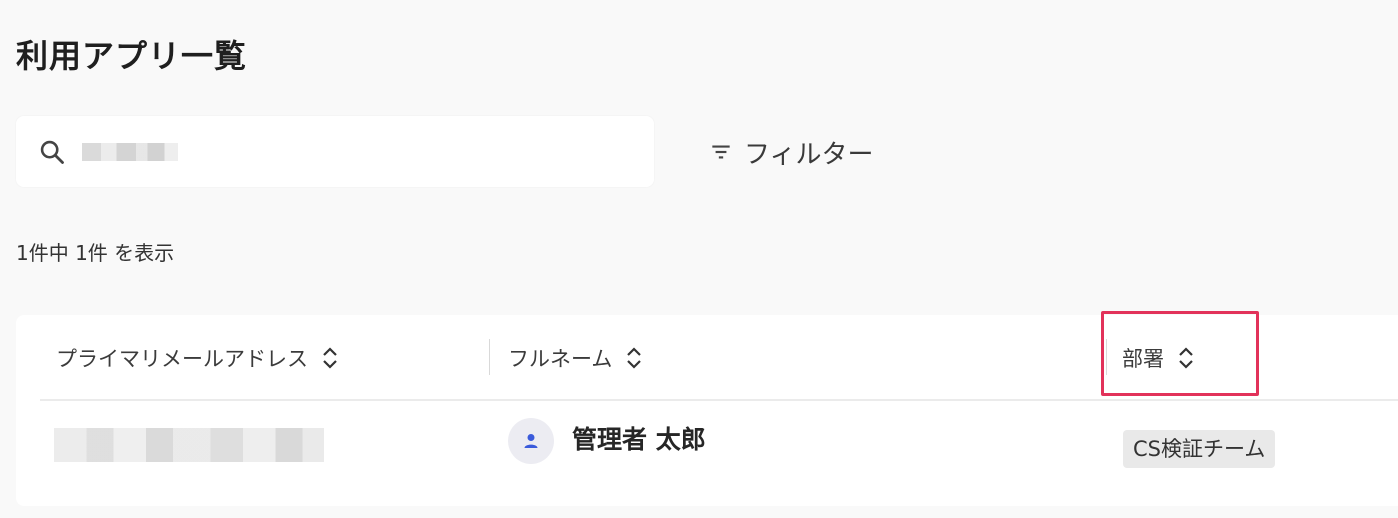 The image size is (1398, 518). What do you see at coordinates (560, 359) in the screenshot?
I see `column-header-fullname-label: フルネーム` at bounding box center [560, 359].